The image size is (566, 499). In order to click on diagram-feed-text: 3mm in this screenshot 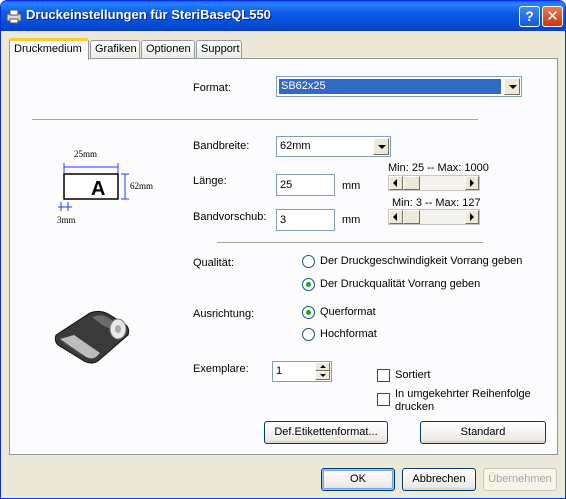, I will do `click(66, 220)`.